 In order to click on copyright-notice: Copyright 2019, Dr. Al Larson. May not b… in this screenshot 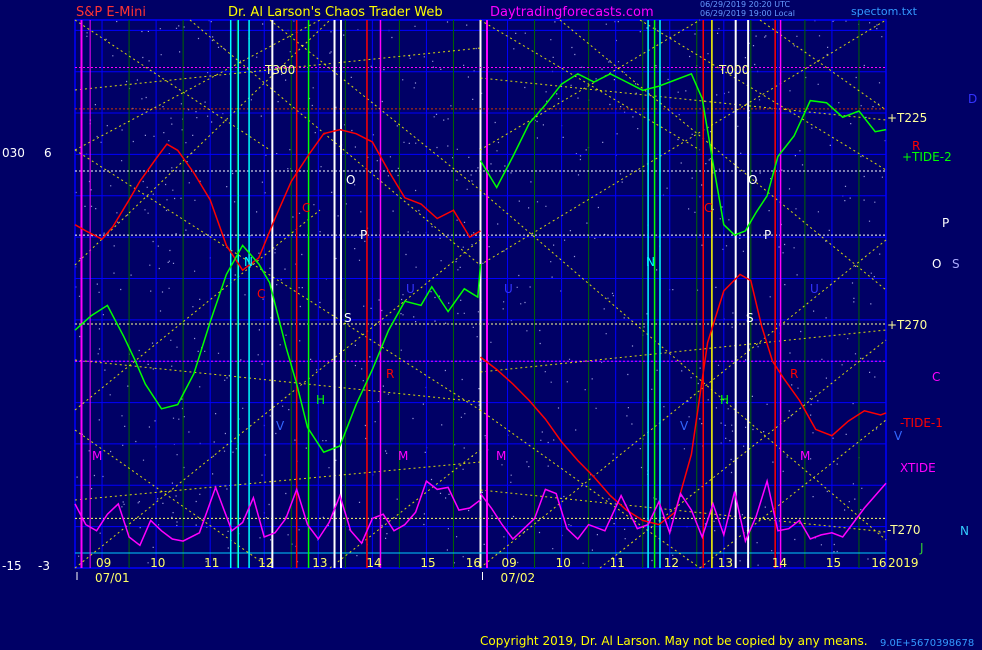, I will do `click(674, 641)`.